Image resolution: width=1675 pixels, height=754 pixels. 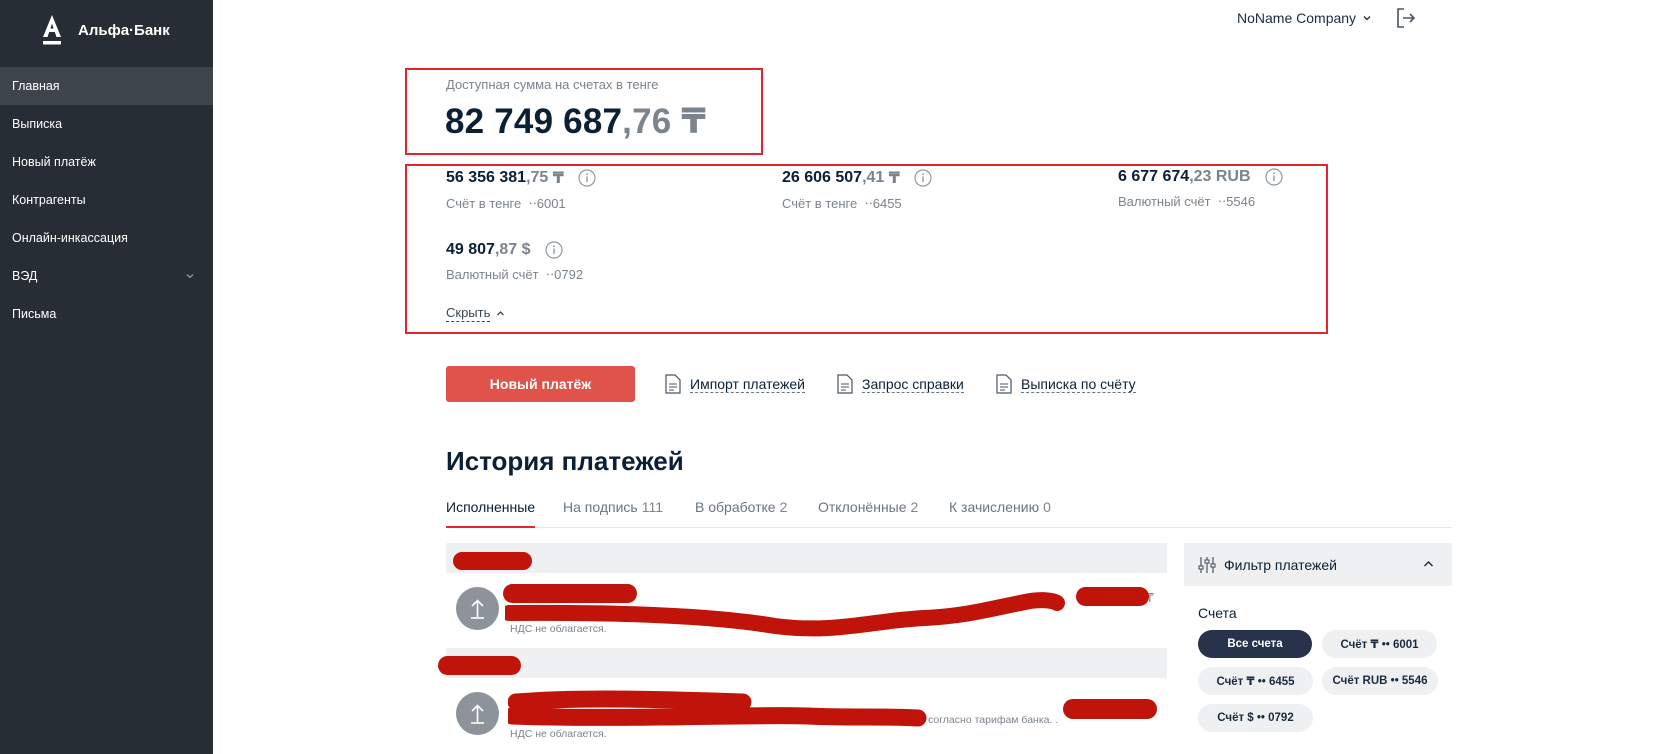 I want to click on balance-int: 82 749 687, so click(x=534, y=121).